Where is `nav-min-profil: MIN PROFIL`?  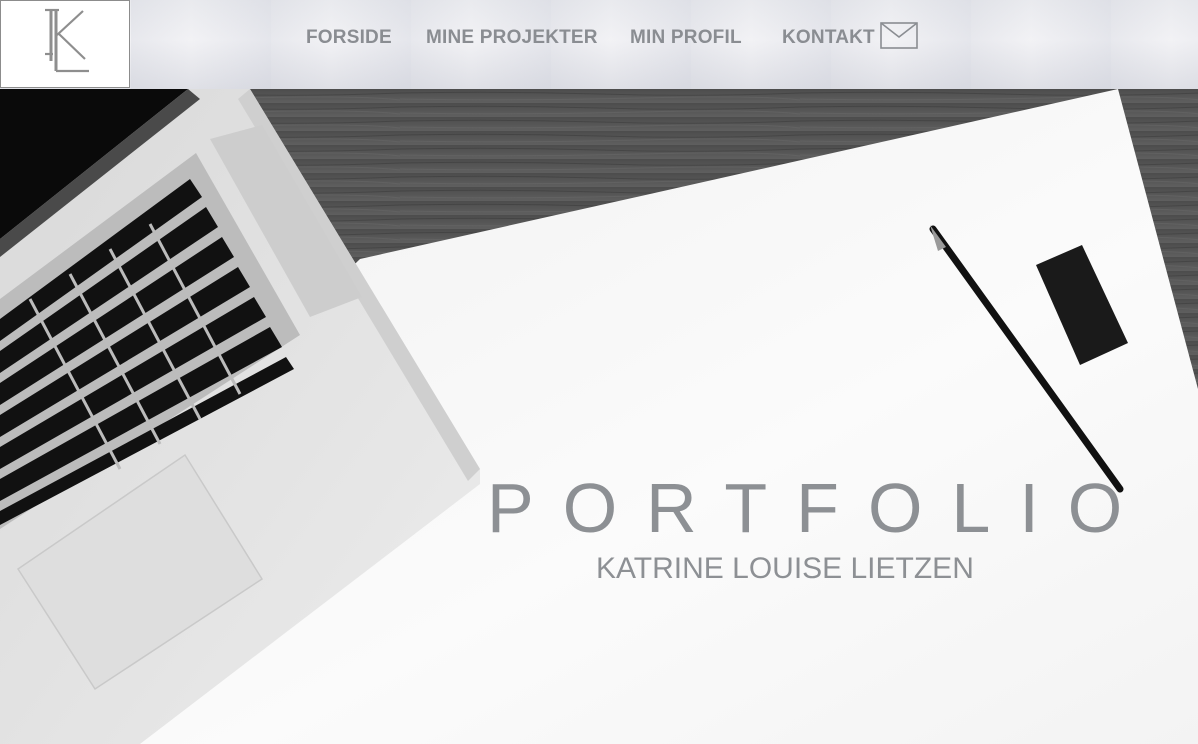 nav-min-profil: MIN PROFIL is located at coordinates (686, 38).